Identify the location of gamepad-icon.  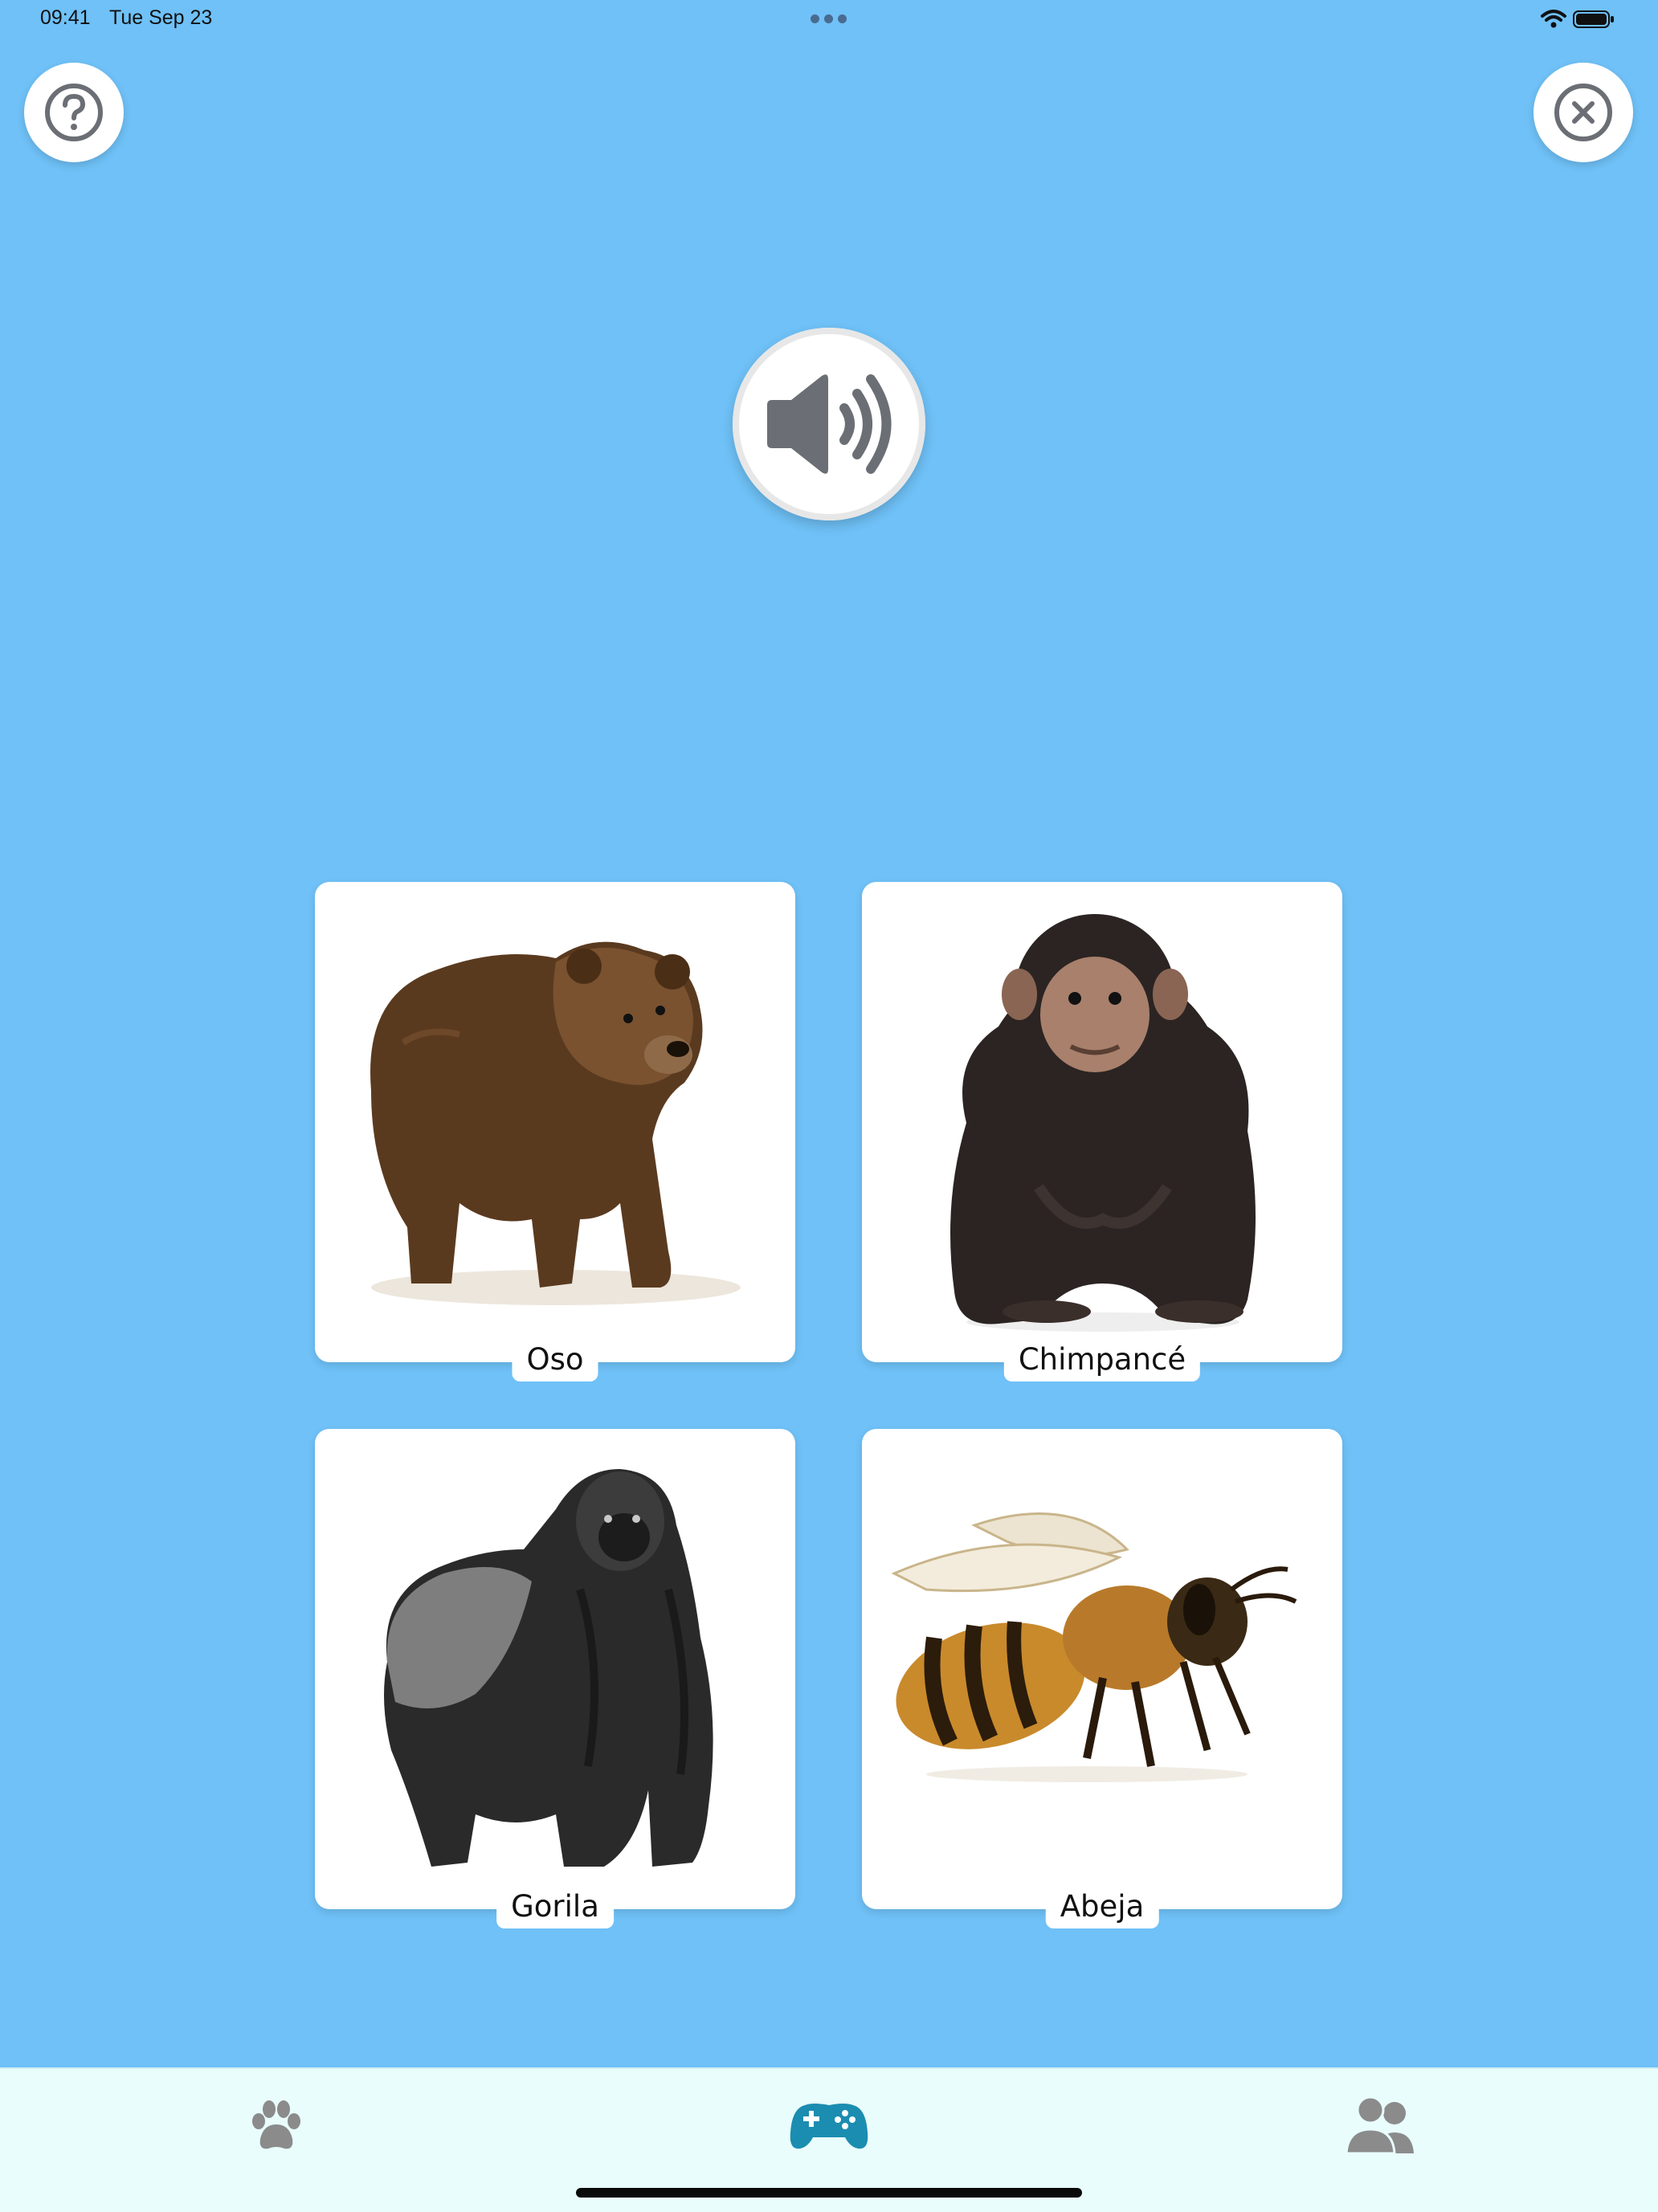
(829, 2126).